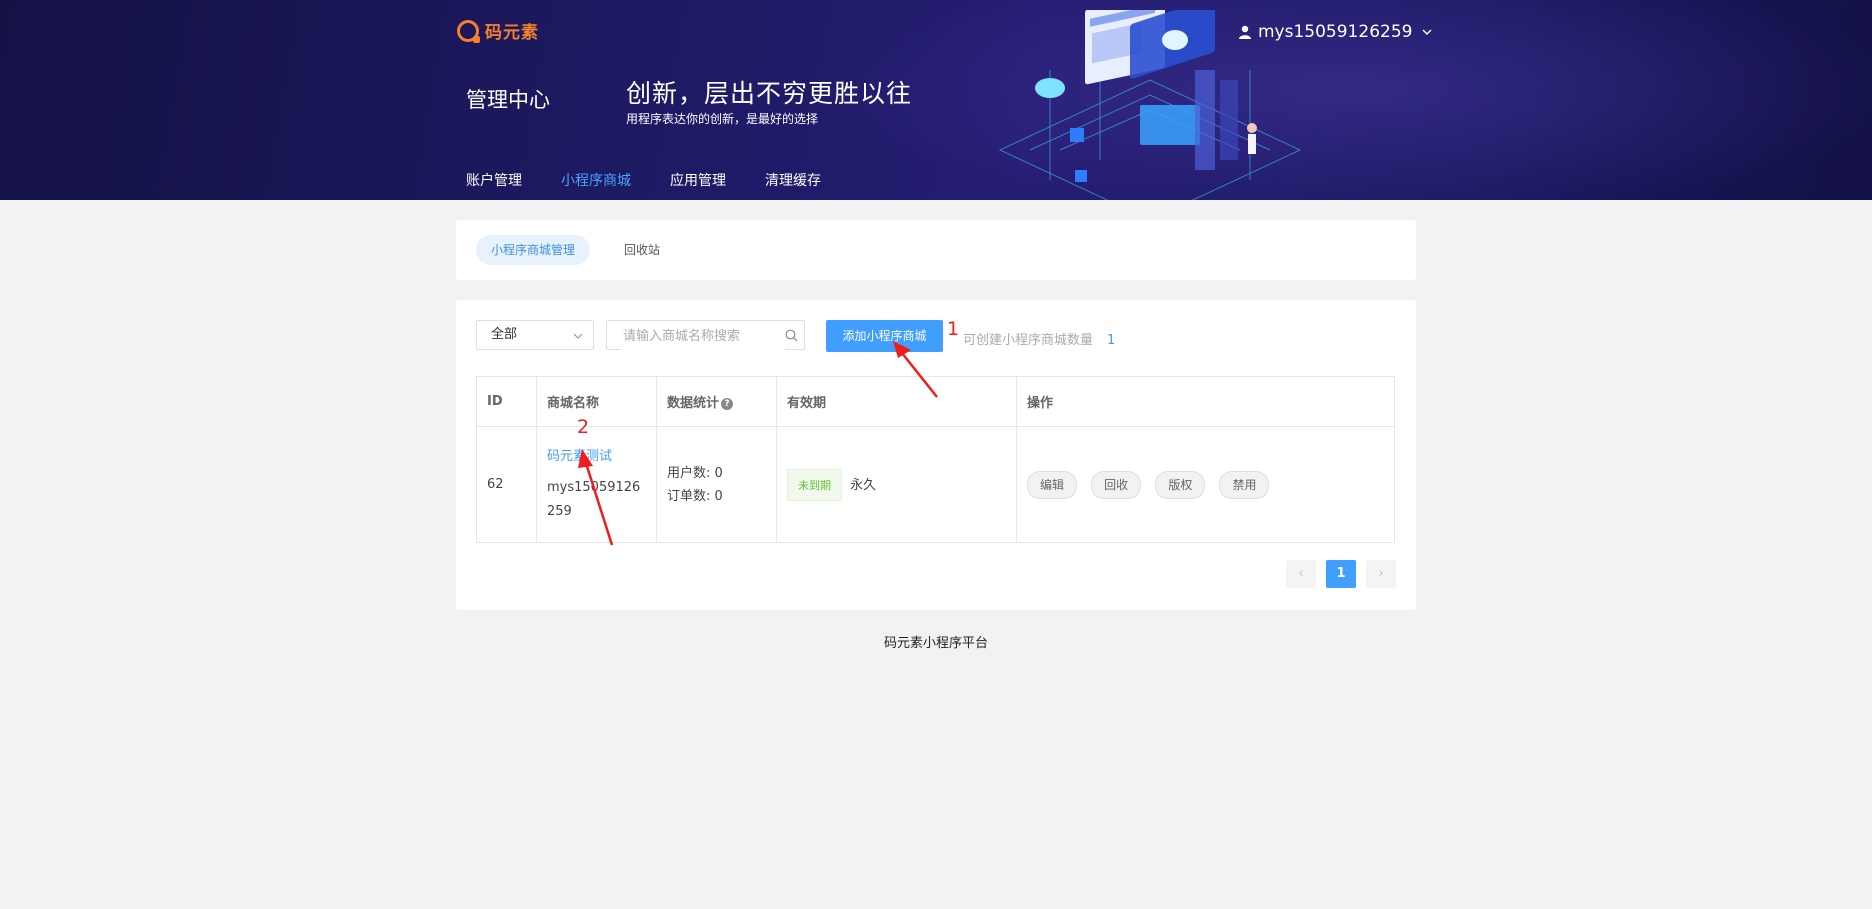  What do you see at coordinates (1301, 574) in the screenshot?
I see `prev-page-button: ‹` at bounding box center [1301, 574].